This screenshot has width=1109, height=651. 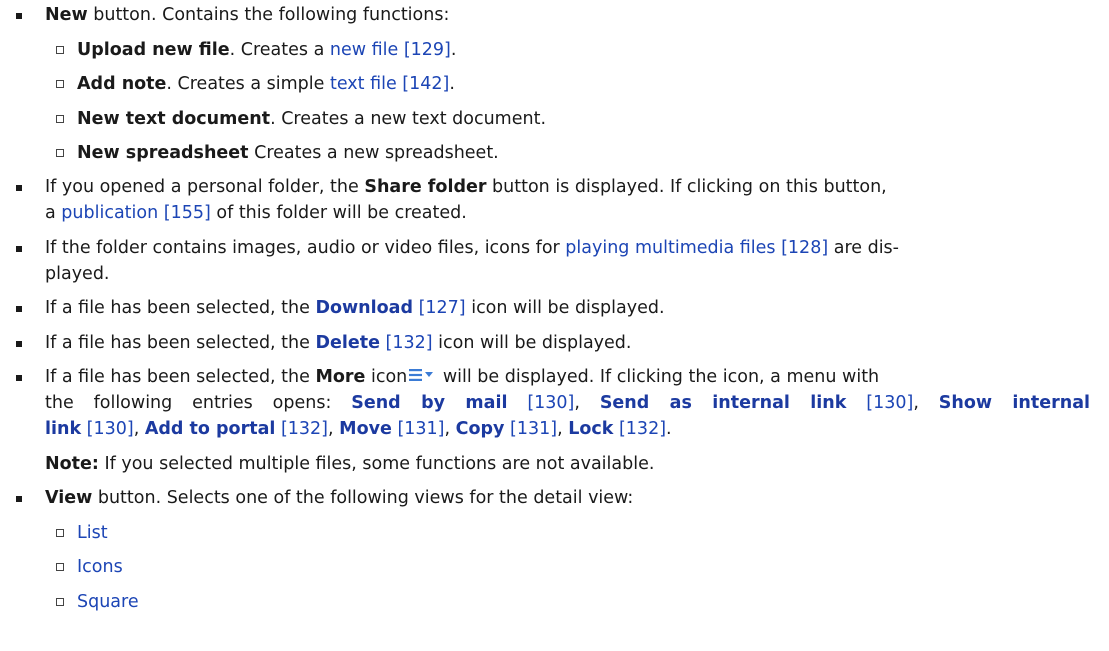 What do you see at coordinates (389, 84) in the screenshot?
I see `link-text-file: text file [142]` at bounding box center [389, 84].